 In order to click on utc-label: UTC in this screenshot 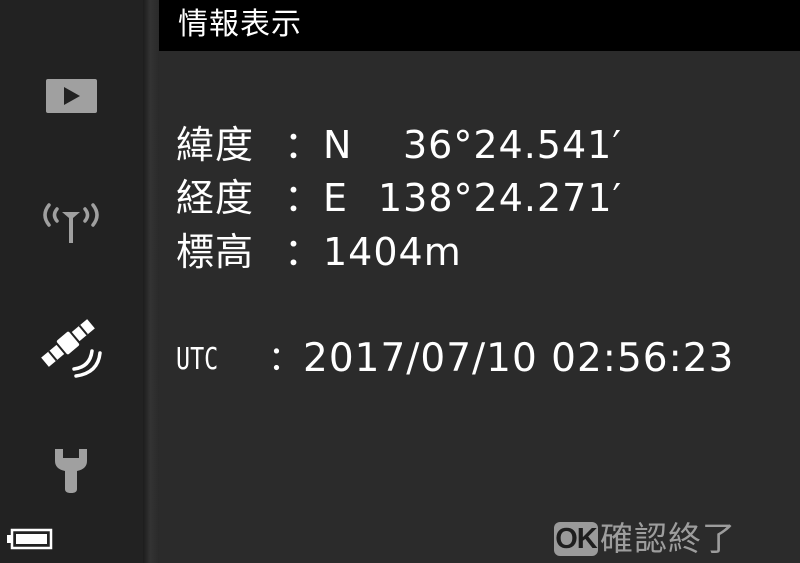, I will do `click(197, 359)`.